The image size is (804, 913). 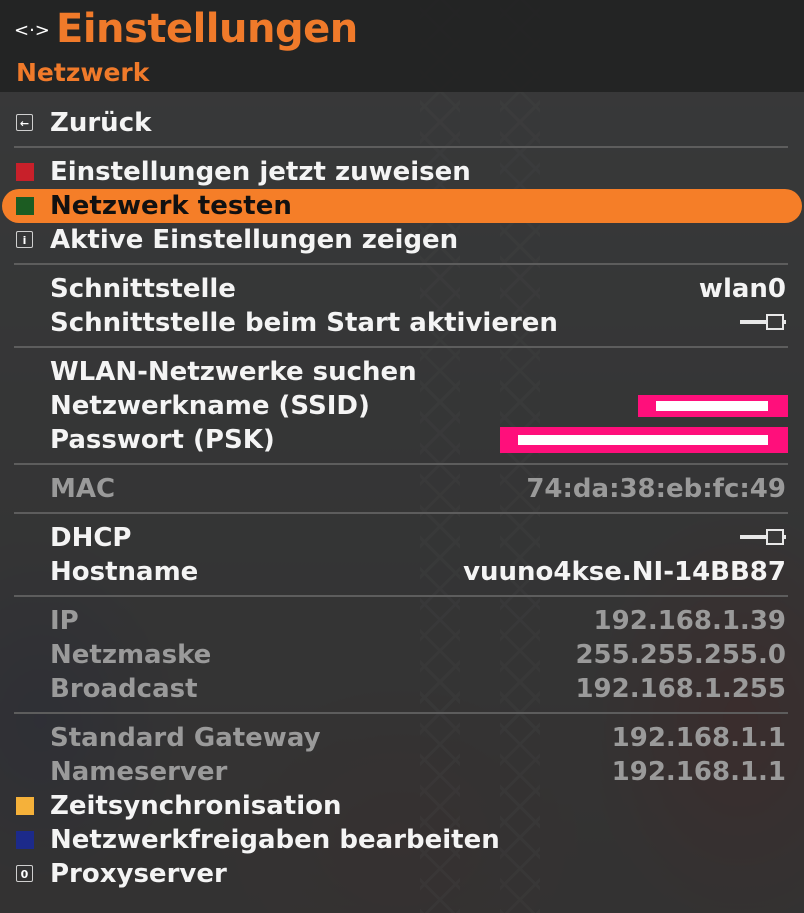 What do you see at coordinates (275, 840) in the screenshot?
I see `network-shares-label: Netzwerkfreigaben bearbeiten` at bounding box center [275, 840].